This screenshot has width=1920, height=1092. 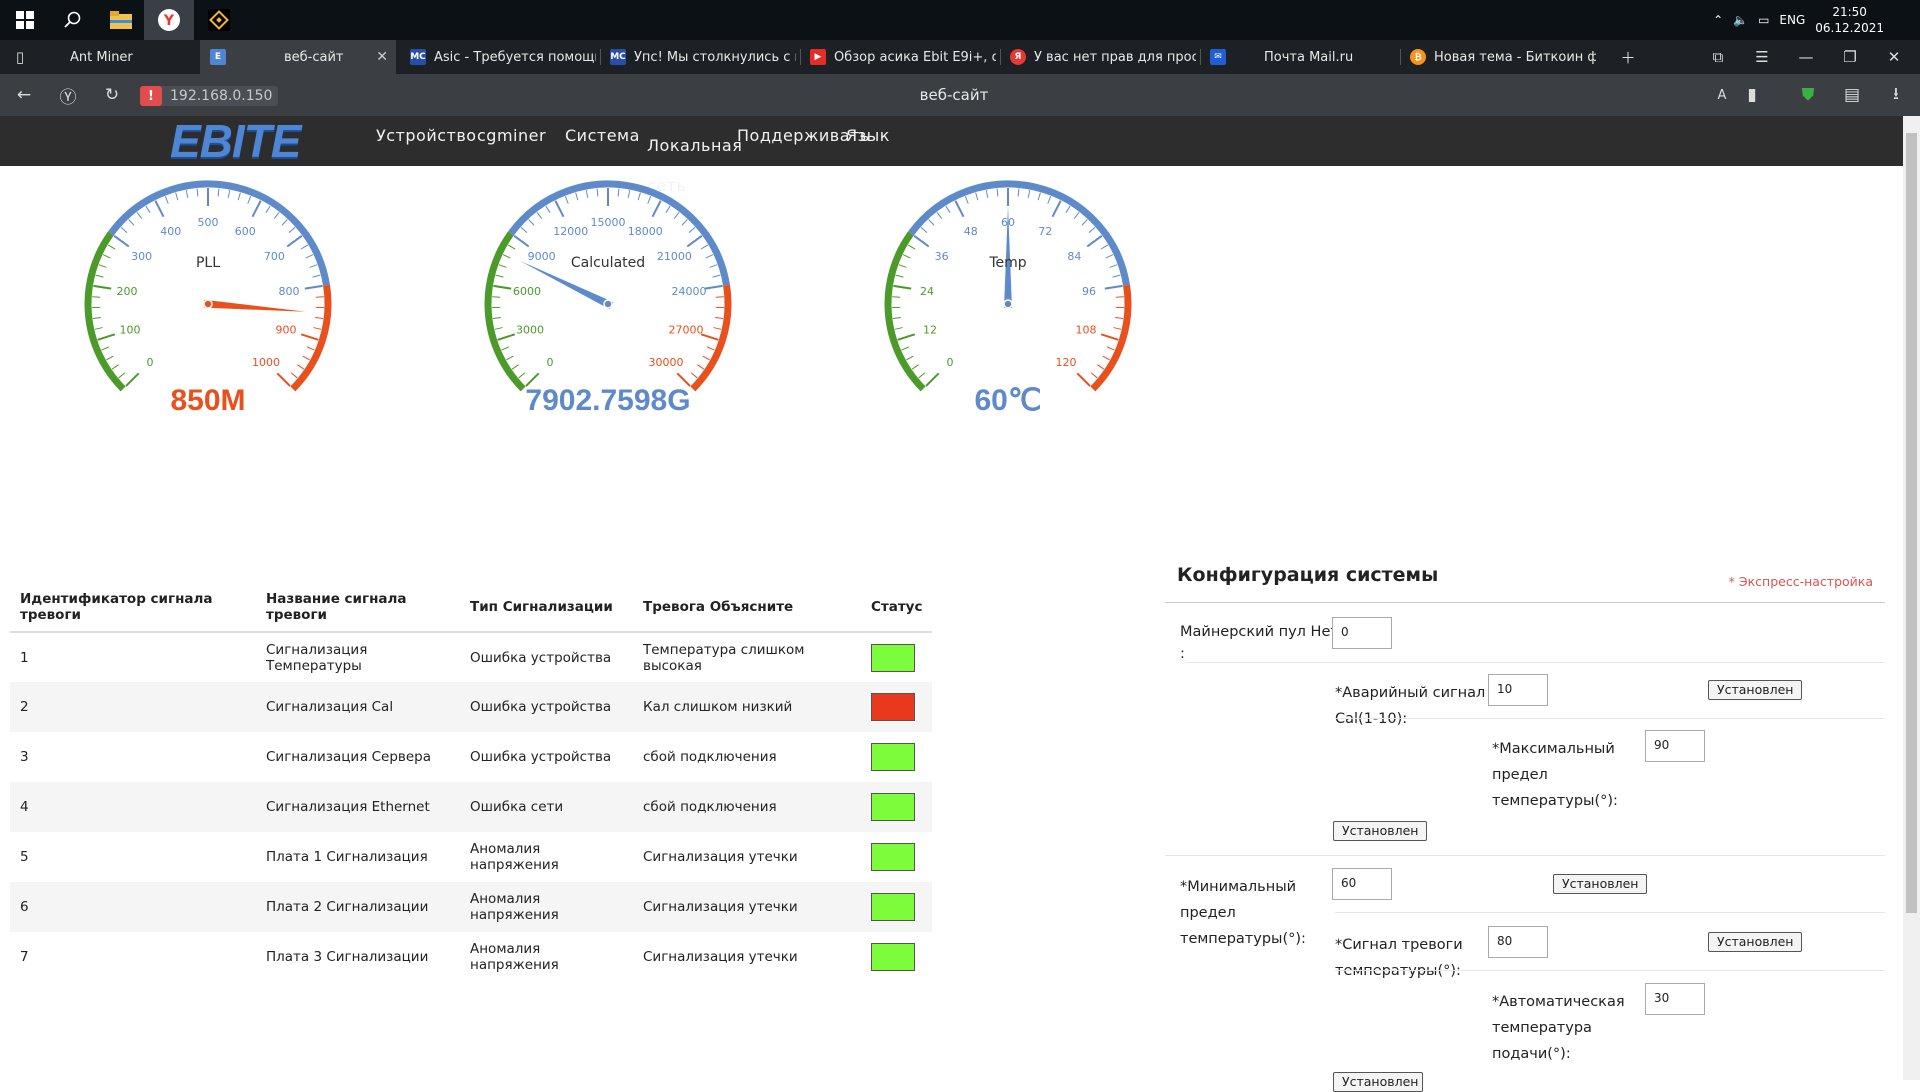 I want to click on pool-label: Майнерский пул Нет, so click(x=1259, y=632).